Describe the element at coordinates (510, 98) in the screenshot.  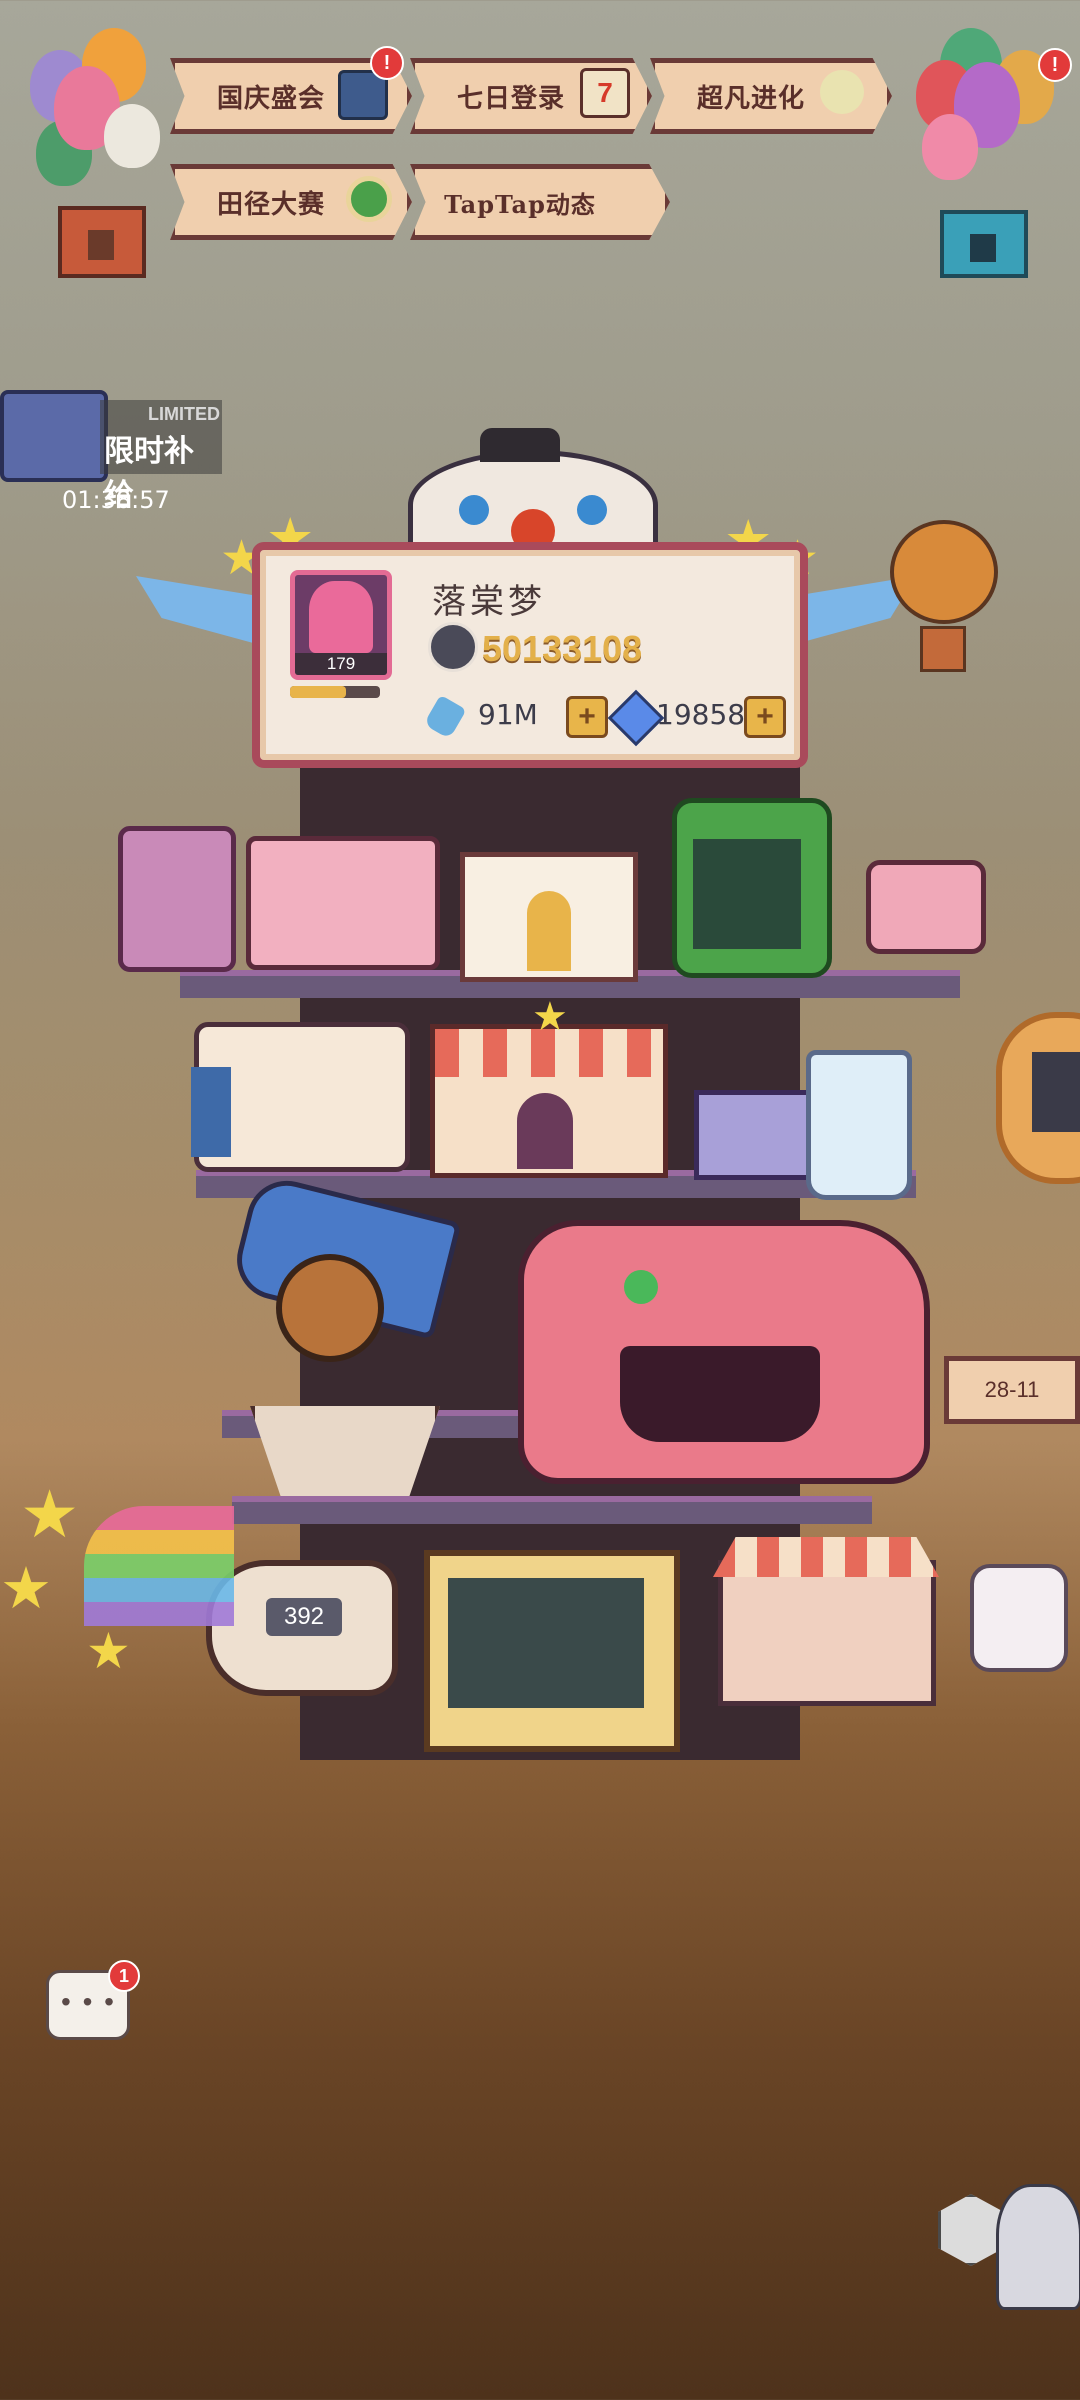
I see `banner-label: 七日登录` at that location.